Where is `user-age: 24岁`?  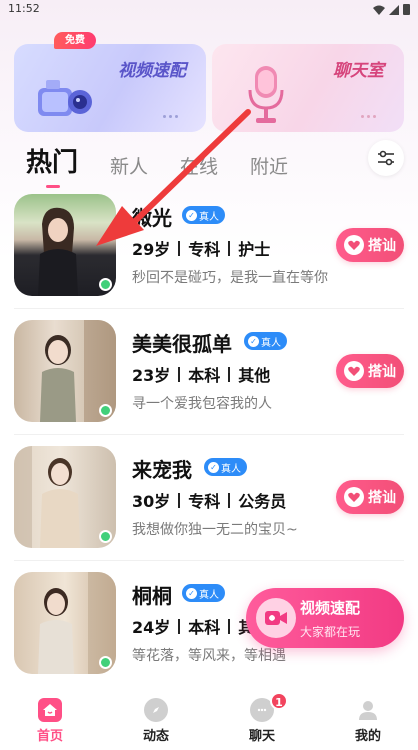
user-age: 24岁 is located at coordinates (151, 627).